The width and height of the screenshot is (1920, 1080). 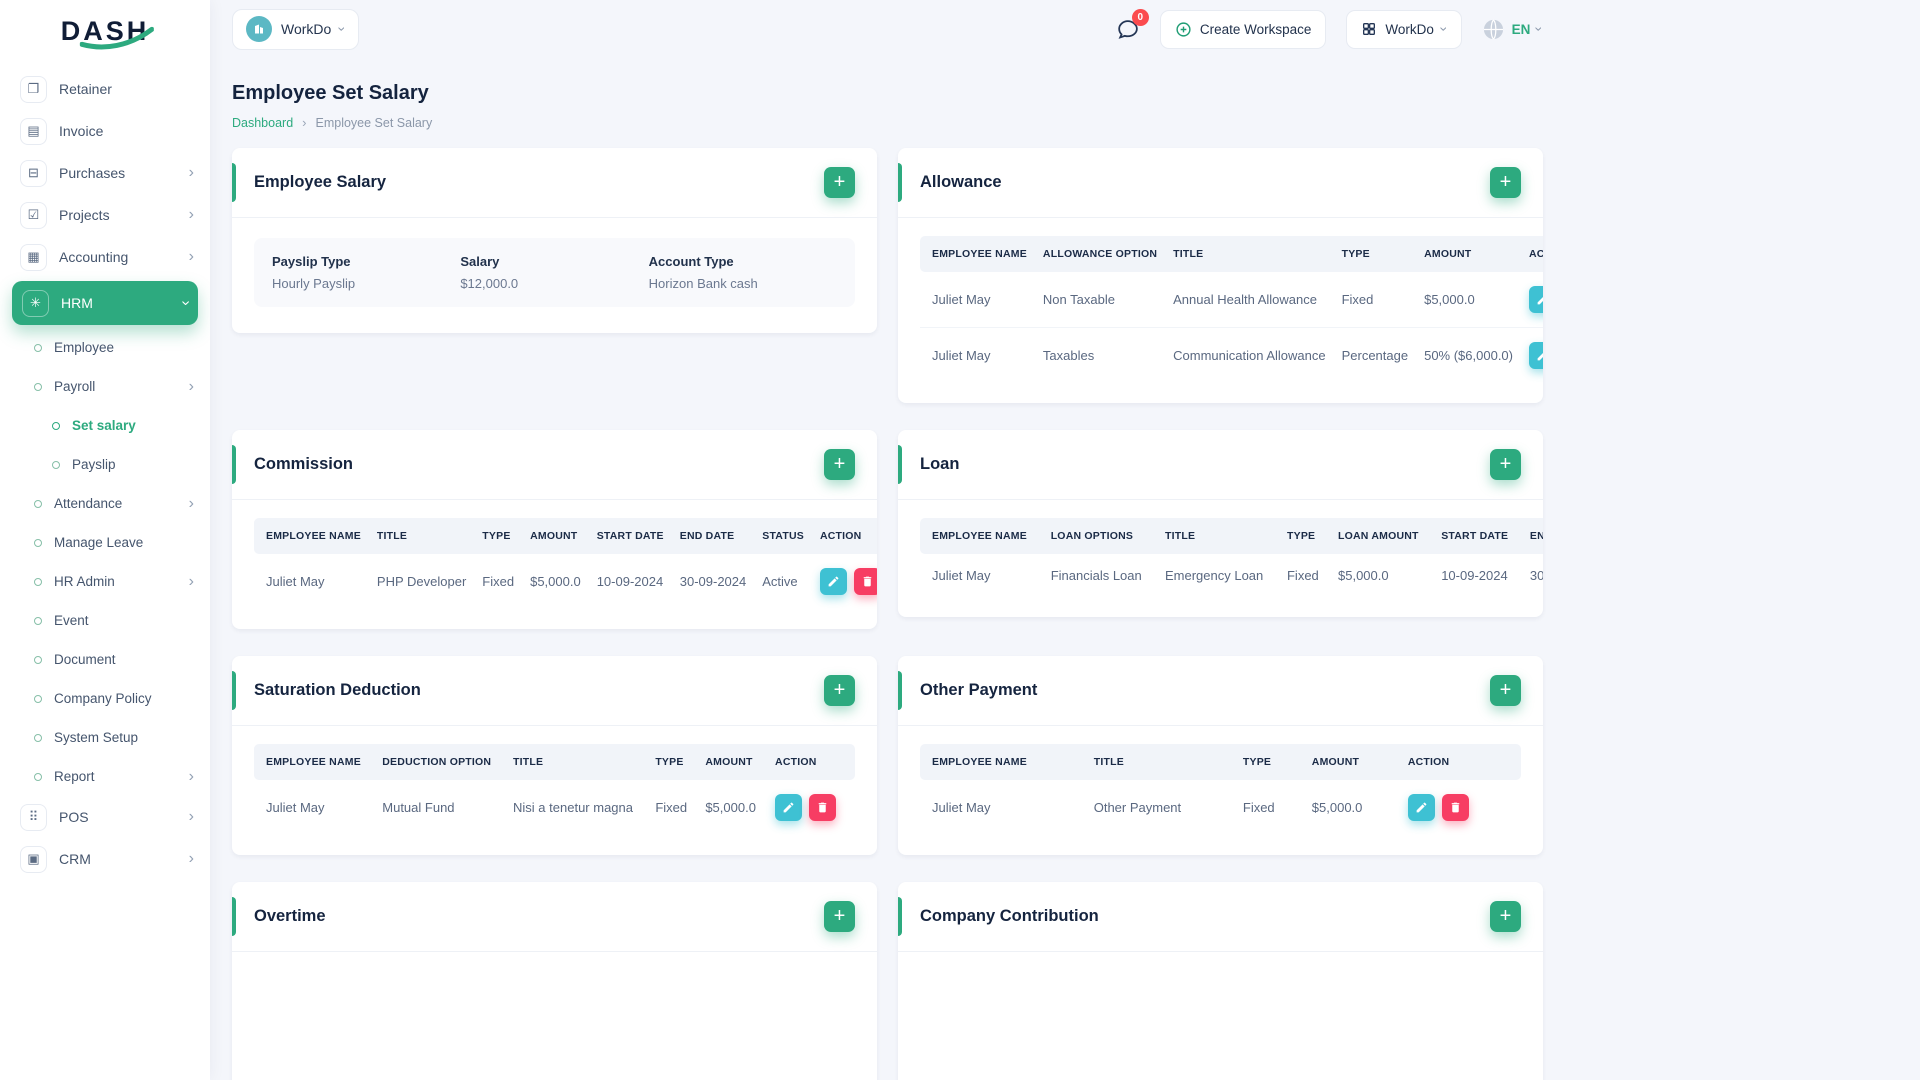 I want to click on column-header: End Date, so click(x=713, y=536).